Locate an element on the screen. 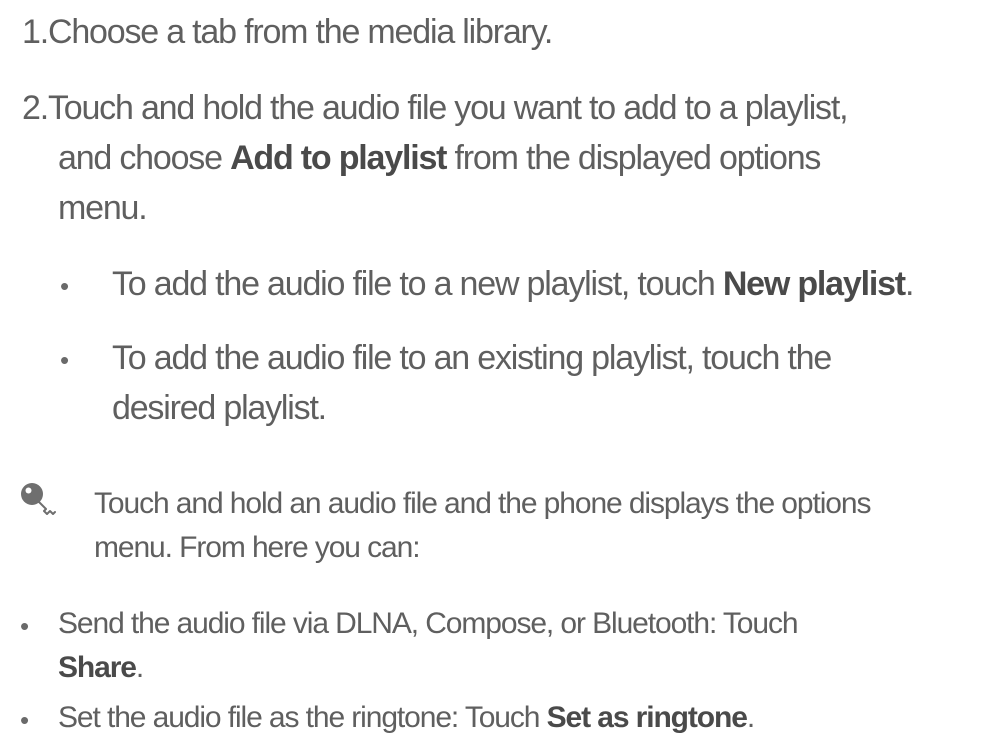 Image resolution: width=1002 pixels, height=744 pixels. step-1: 1.Choose a tab from the media library. is located at coordinates (287, 32).